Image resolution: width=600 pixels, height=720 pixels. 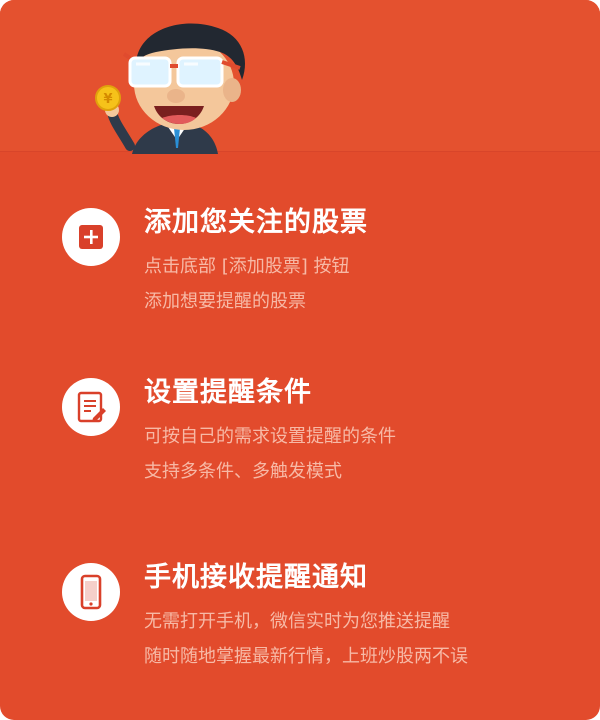 I want to click on edit-list-icon, so click(x=91, y=407).